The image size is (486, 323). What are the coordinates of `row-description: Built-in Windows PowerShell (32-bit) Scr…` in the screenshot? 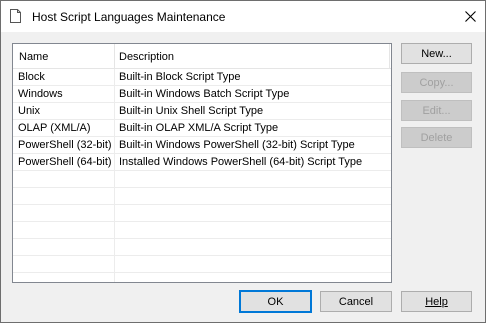 It's located at (237, 145).